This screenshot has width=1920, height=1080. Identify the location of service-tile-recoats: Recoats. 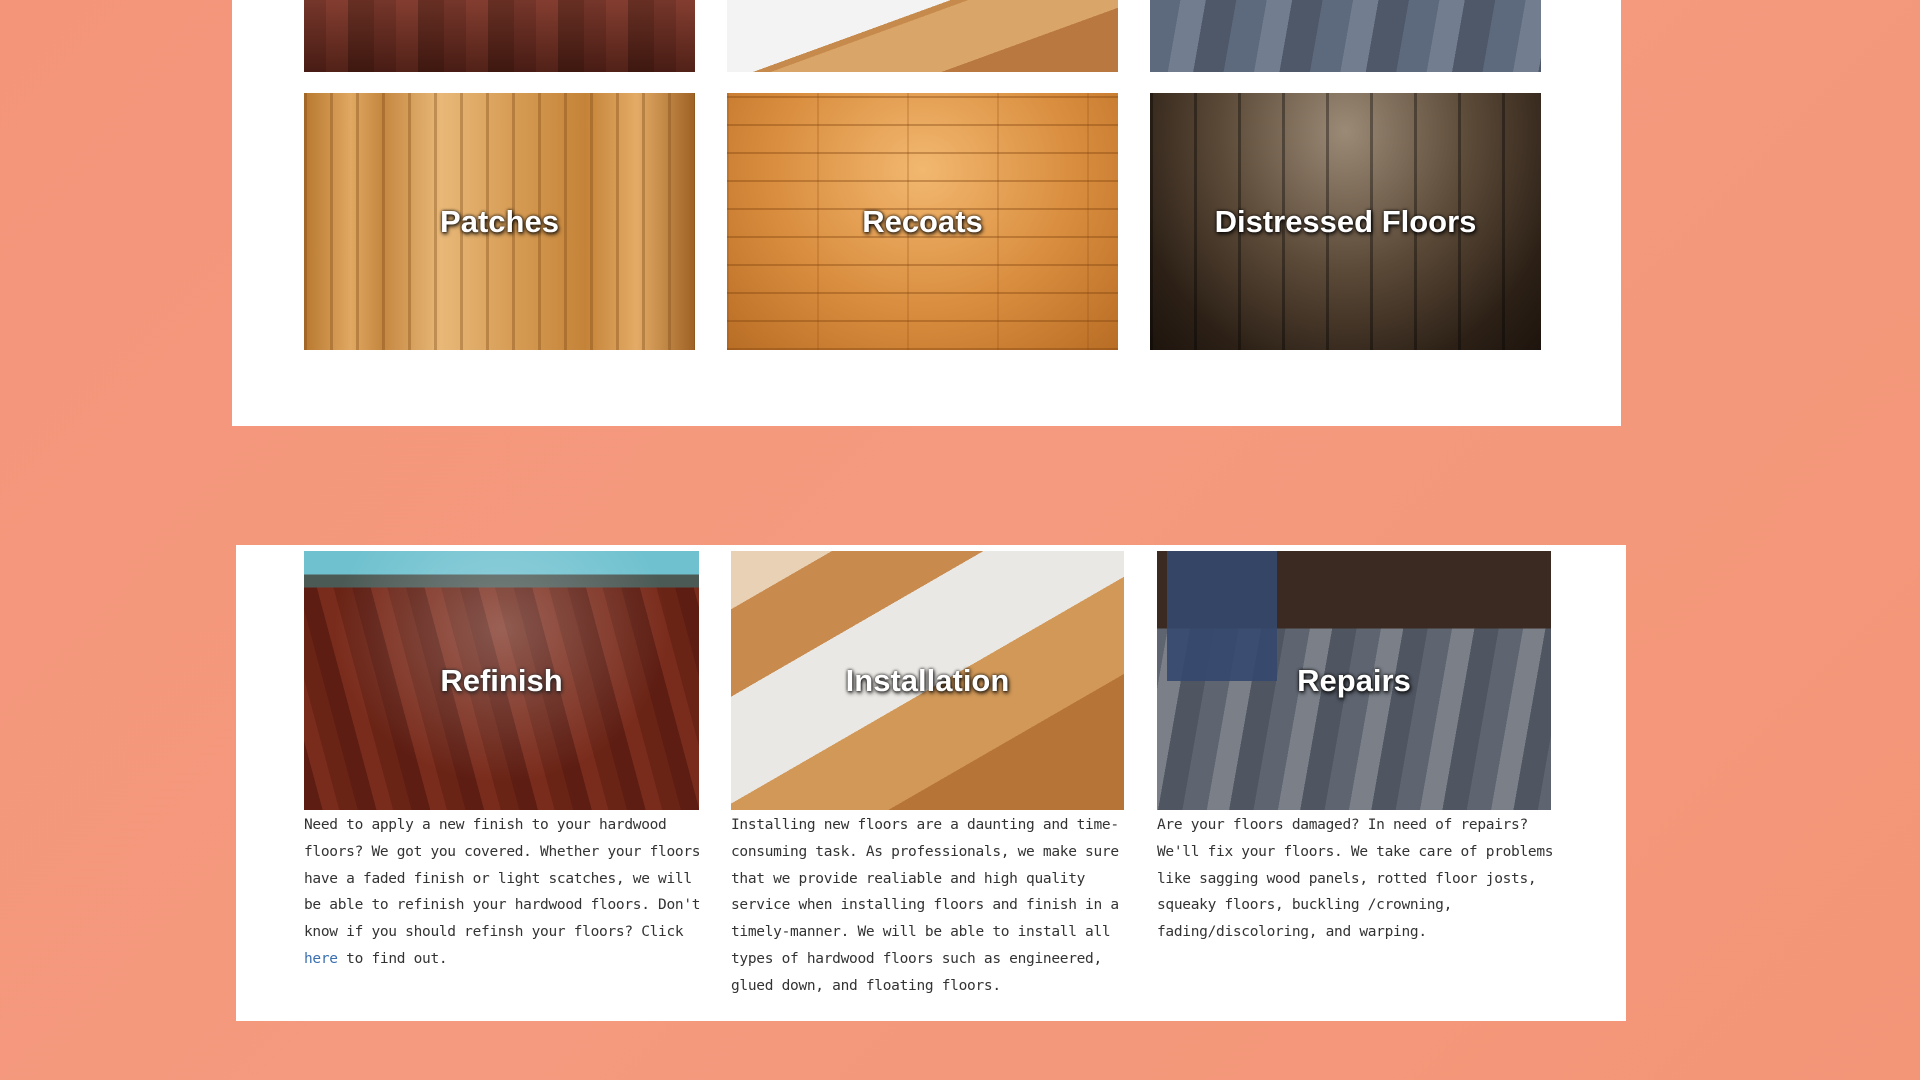
(922, 221).